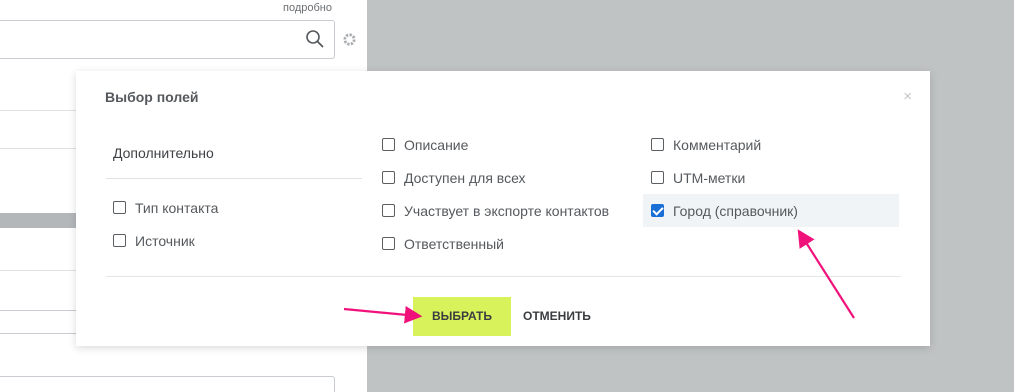  What do you see at coordinates (167, 384) in the screenshot?
I see `text-field` at bounding box center [167, 384].